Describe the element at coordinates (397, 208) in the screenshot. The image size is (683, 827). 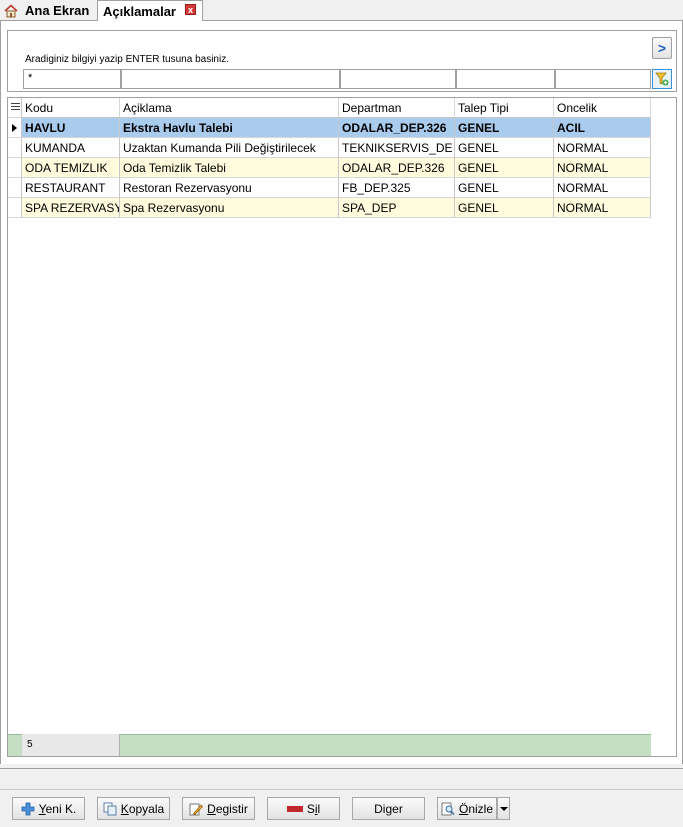
I see `cell-departman: SPA_DEP` at that location.